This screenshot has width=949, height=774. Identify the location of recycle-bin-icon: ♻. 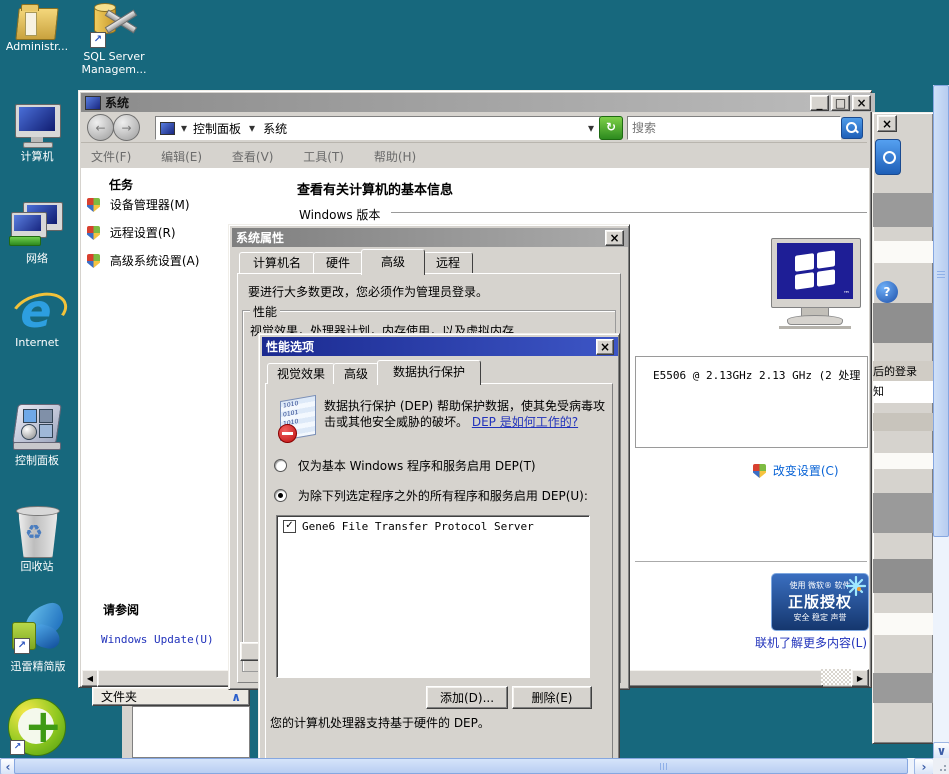
(38, 531).